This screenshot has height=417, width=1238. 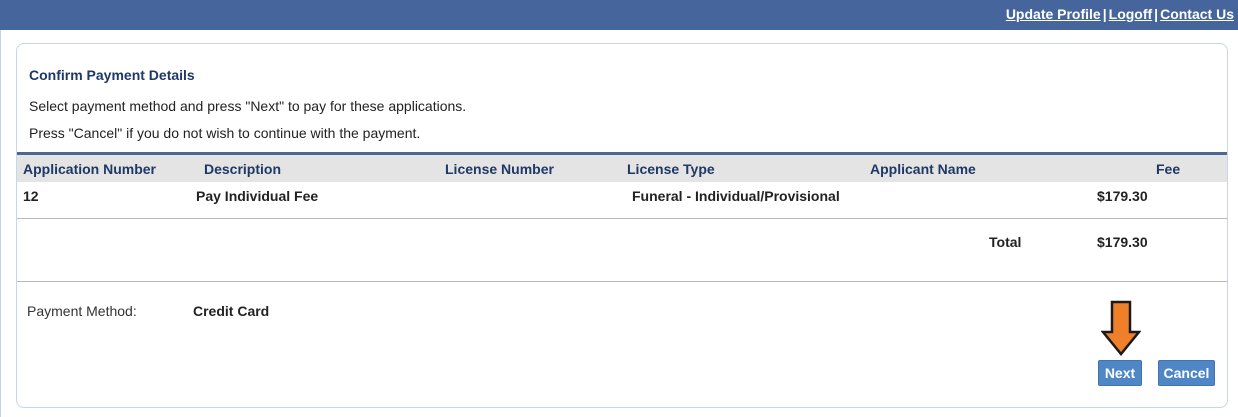 I want to click on column-header-license-type: License Type, so click(x=671, y=169).